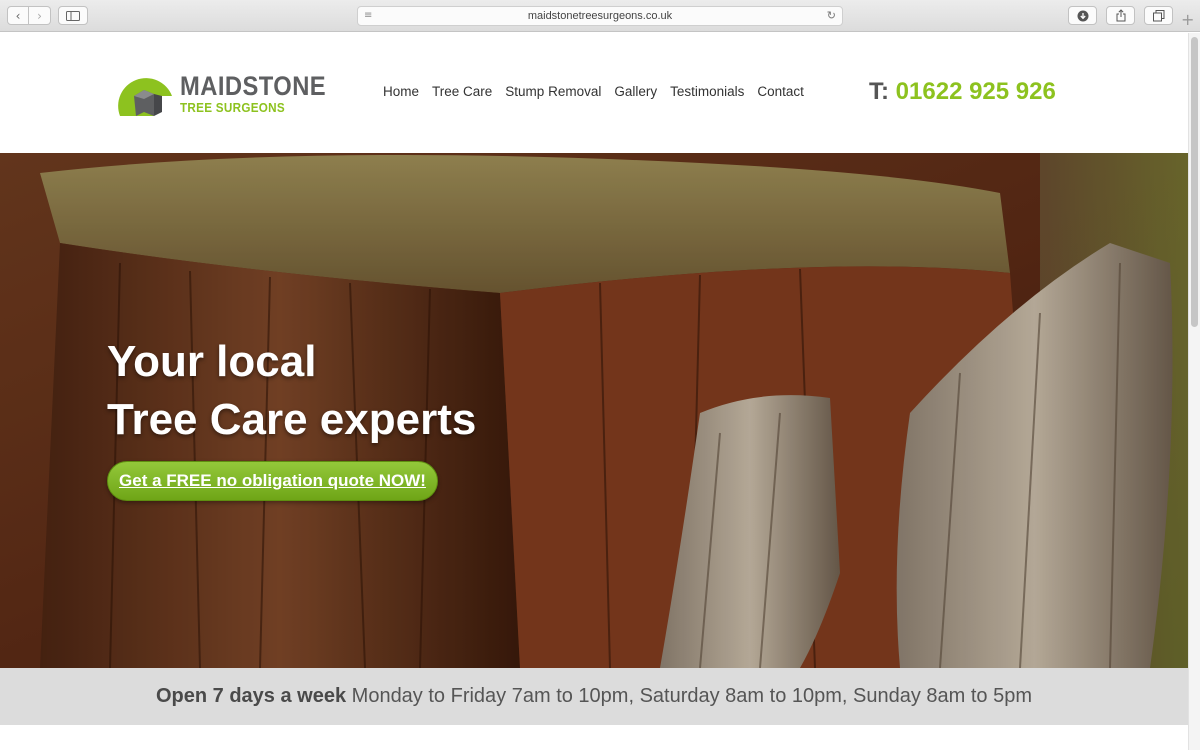  What do you see at coordinates (212, 361) in the screenshot?
I see `hero-headline-line1: Your local` at bounding box center [212, 361].